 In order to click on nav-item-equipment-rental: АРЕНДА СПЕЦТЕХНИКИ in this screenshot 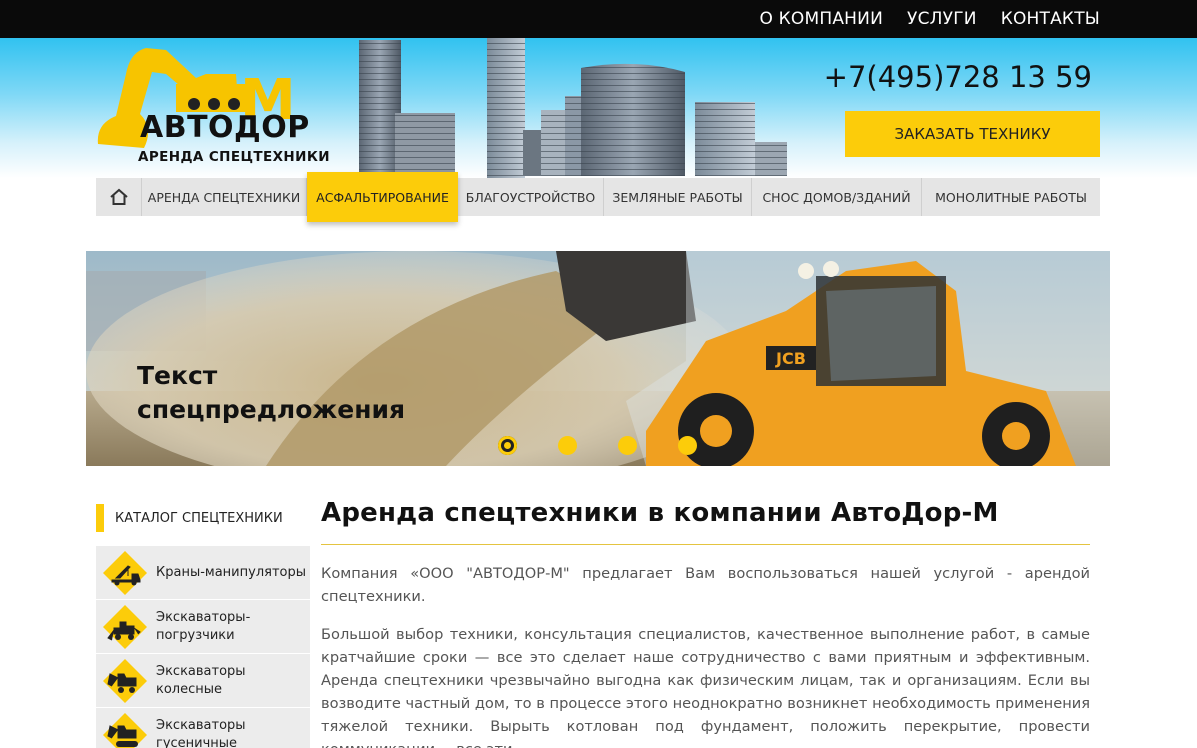, I will do `click(224, 197)`.